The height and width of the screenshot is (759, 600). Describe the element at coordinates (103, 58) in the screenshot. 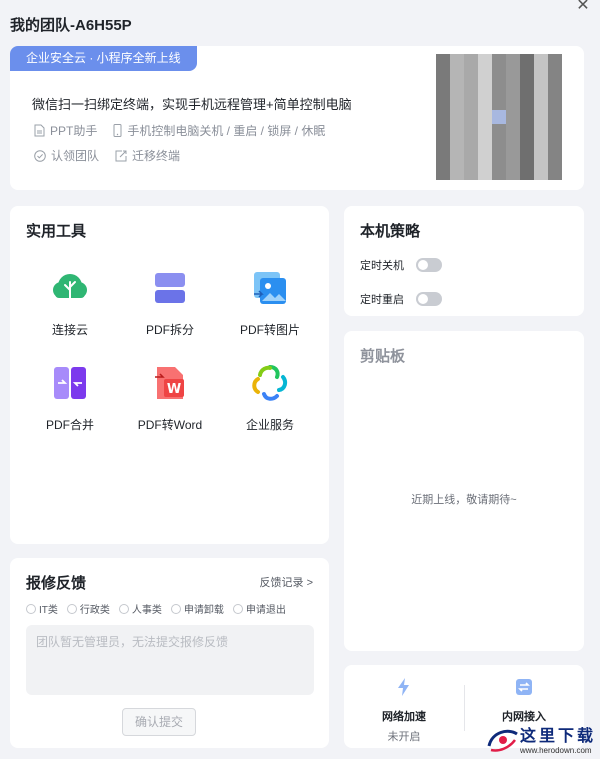

I see `promo-badge: 企业安全云 · 小程序全新上线` at that location.